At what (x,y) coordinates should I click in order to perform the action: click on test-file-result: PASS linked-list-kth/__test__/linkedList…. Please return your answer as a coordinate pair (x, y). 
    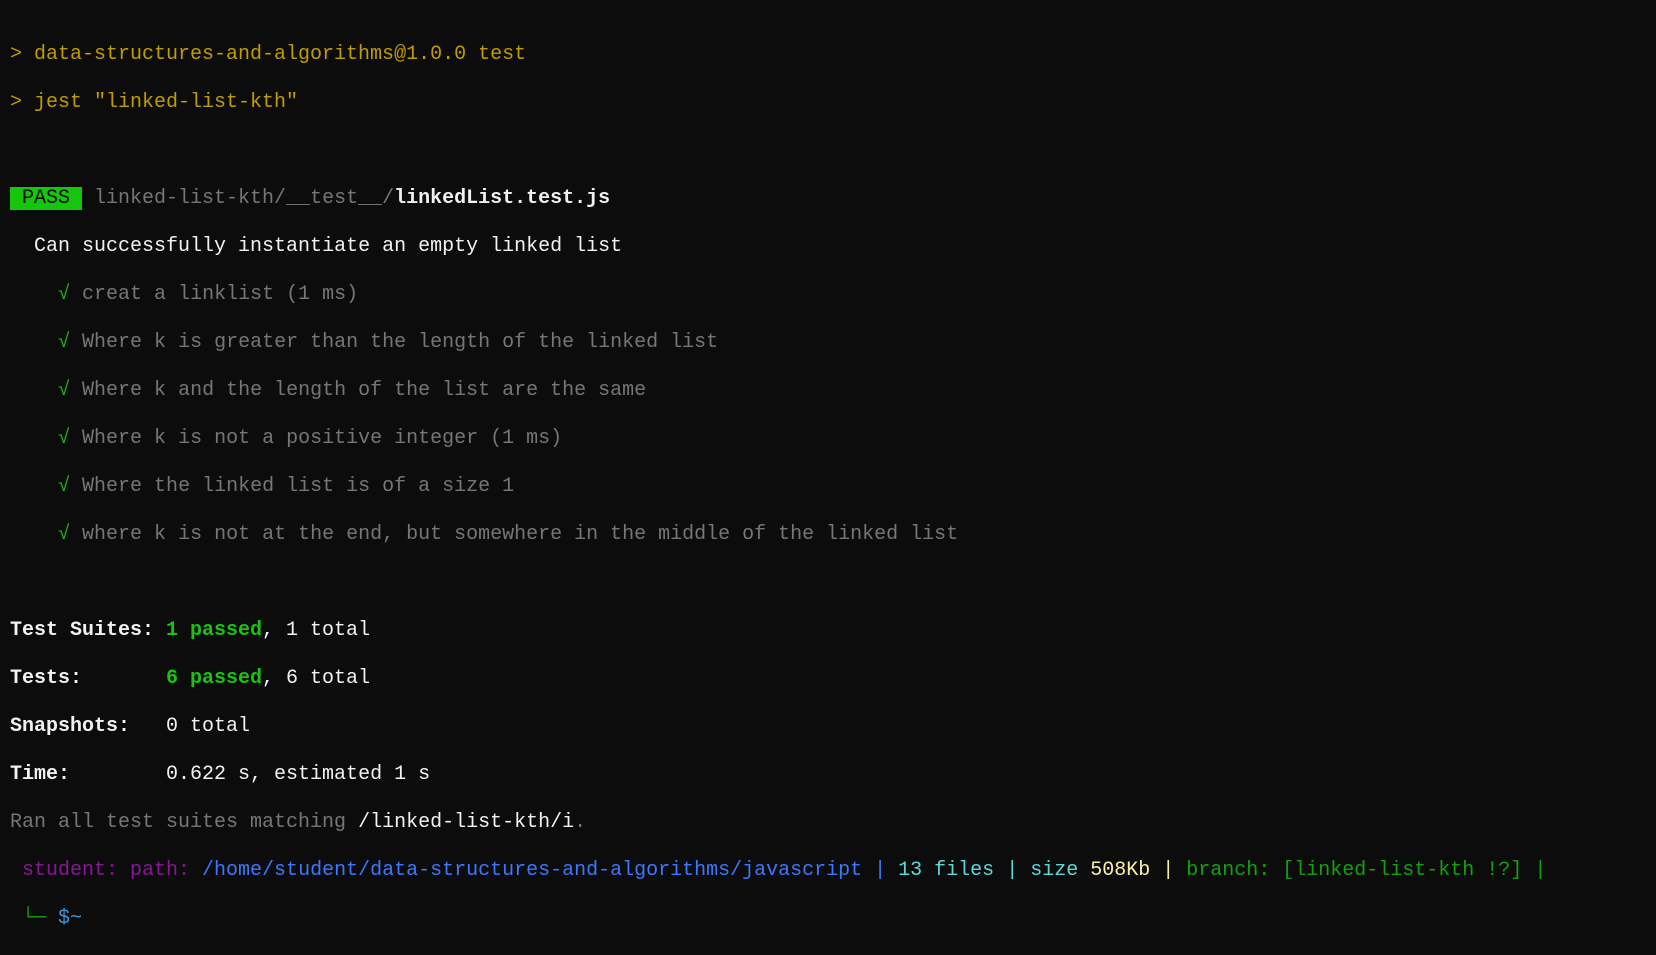
    Looking at the image, I should click on (778, 199).